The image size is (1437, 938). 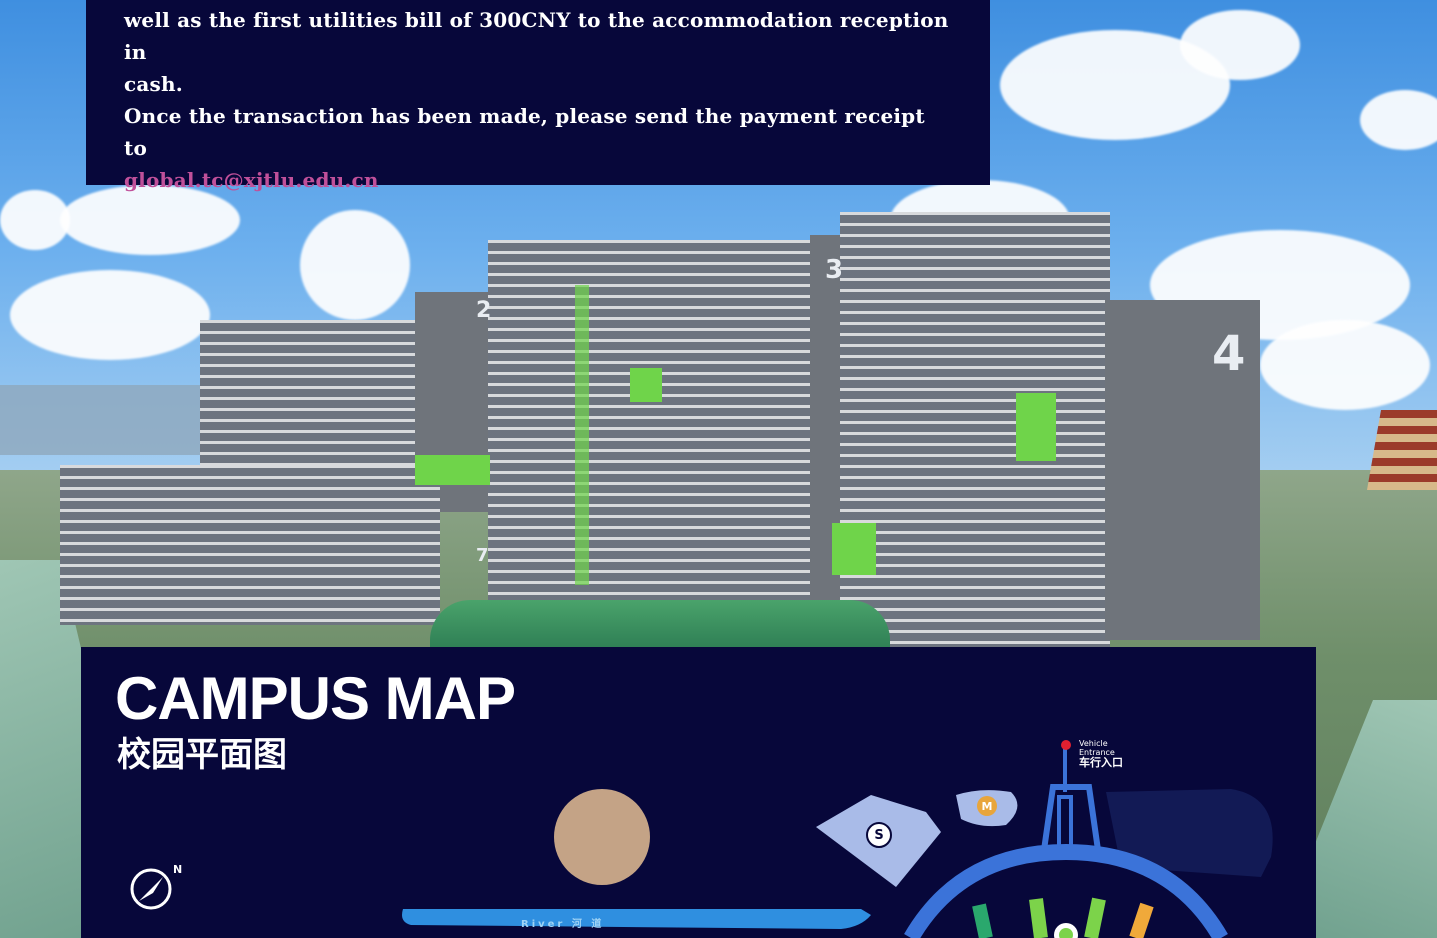 I want to click on building-s-badge: S, so click(x=879, y=835).